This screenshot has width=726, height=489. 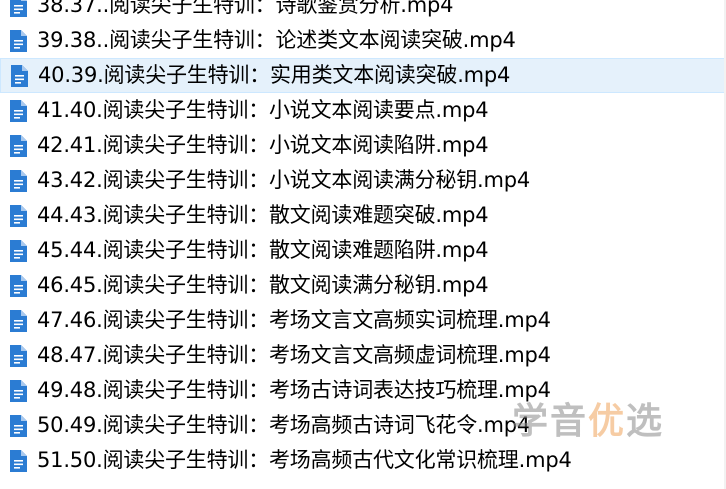 What do you see at coordinates (304, 460) in the screenshot?
I see `file-name: 51.50.阅读尖子生特训：考场高频古代文化常识梳理.mp4` at bounding box center [304, 460].